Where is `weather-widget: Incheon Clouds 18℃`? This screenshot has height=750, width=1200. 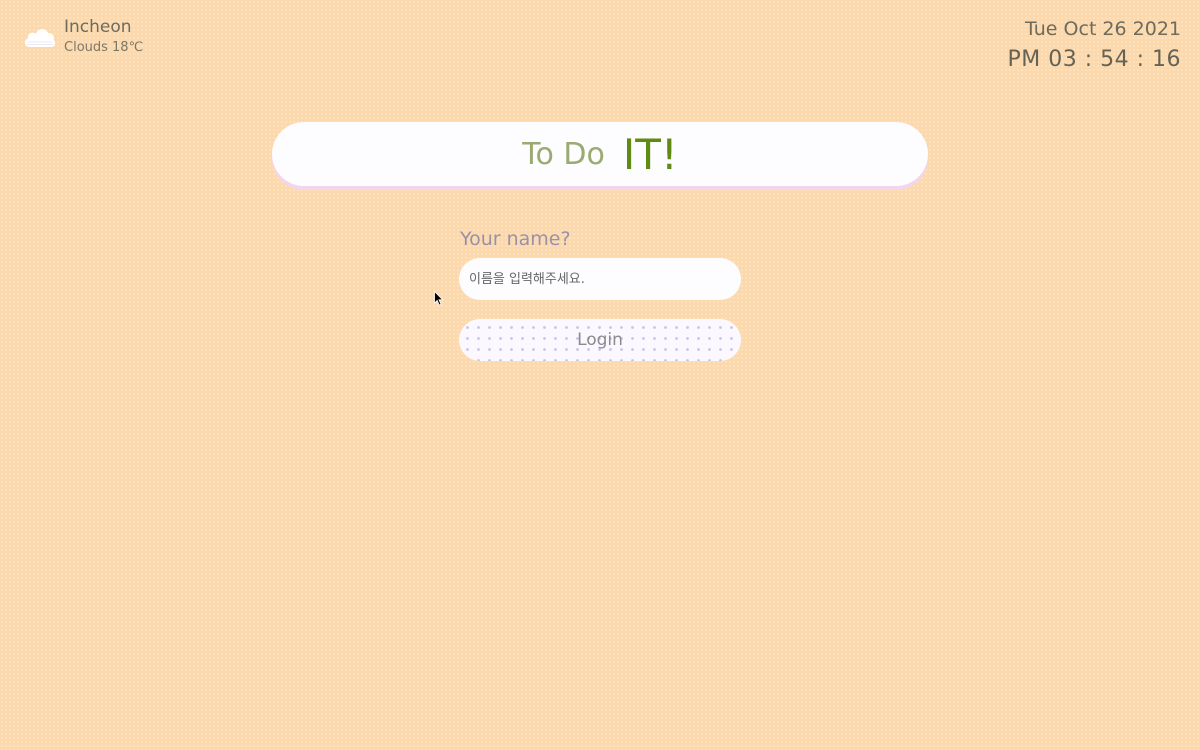
weather-widget: Incheon Clouds 18℃ is located at coordinates (82, 37).